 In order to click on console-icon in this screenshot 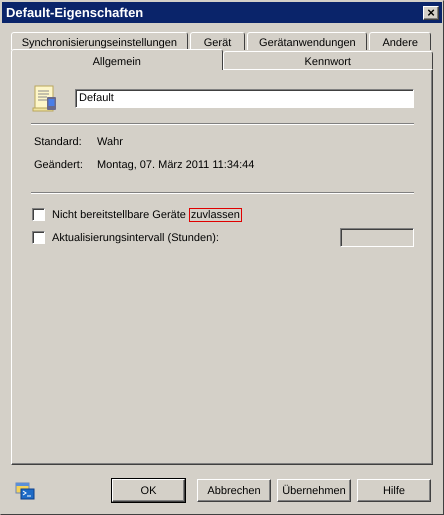, I will do `click(25, 491)`.